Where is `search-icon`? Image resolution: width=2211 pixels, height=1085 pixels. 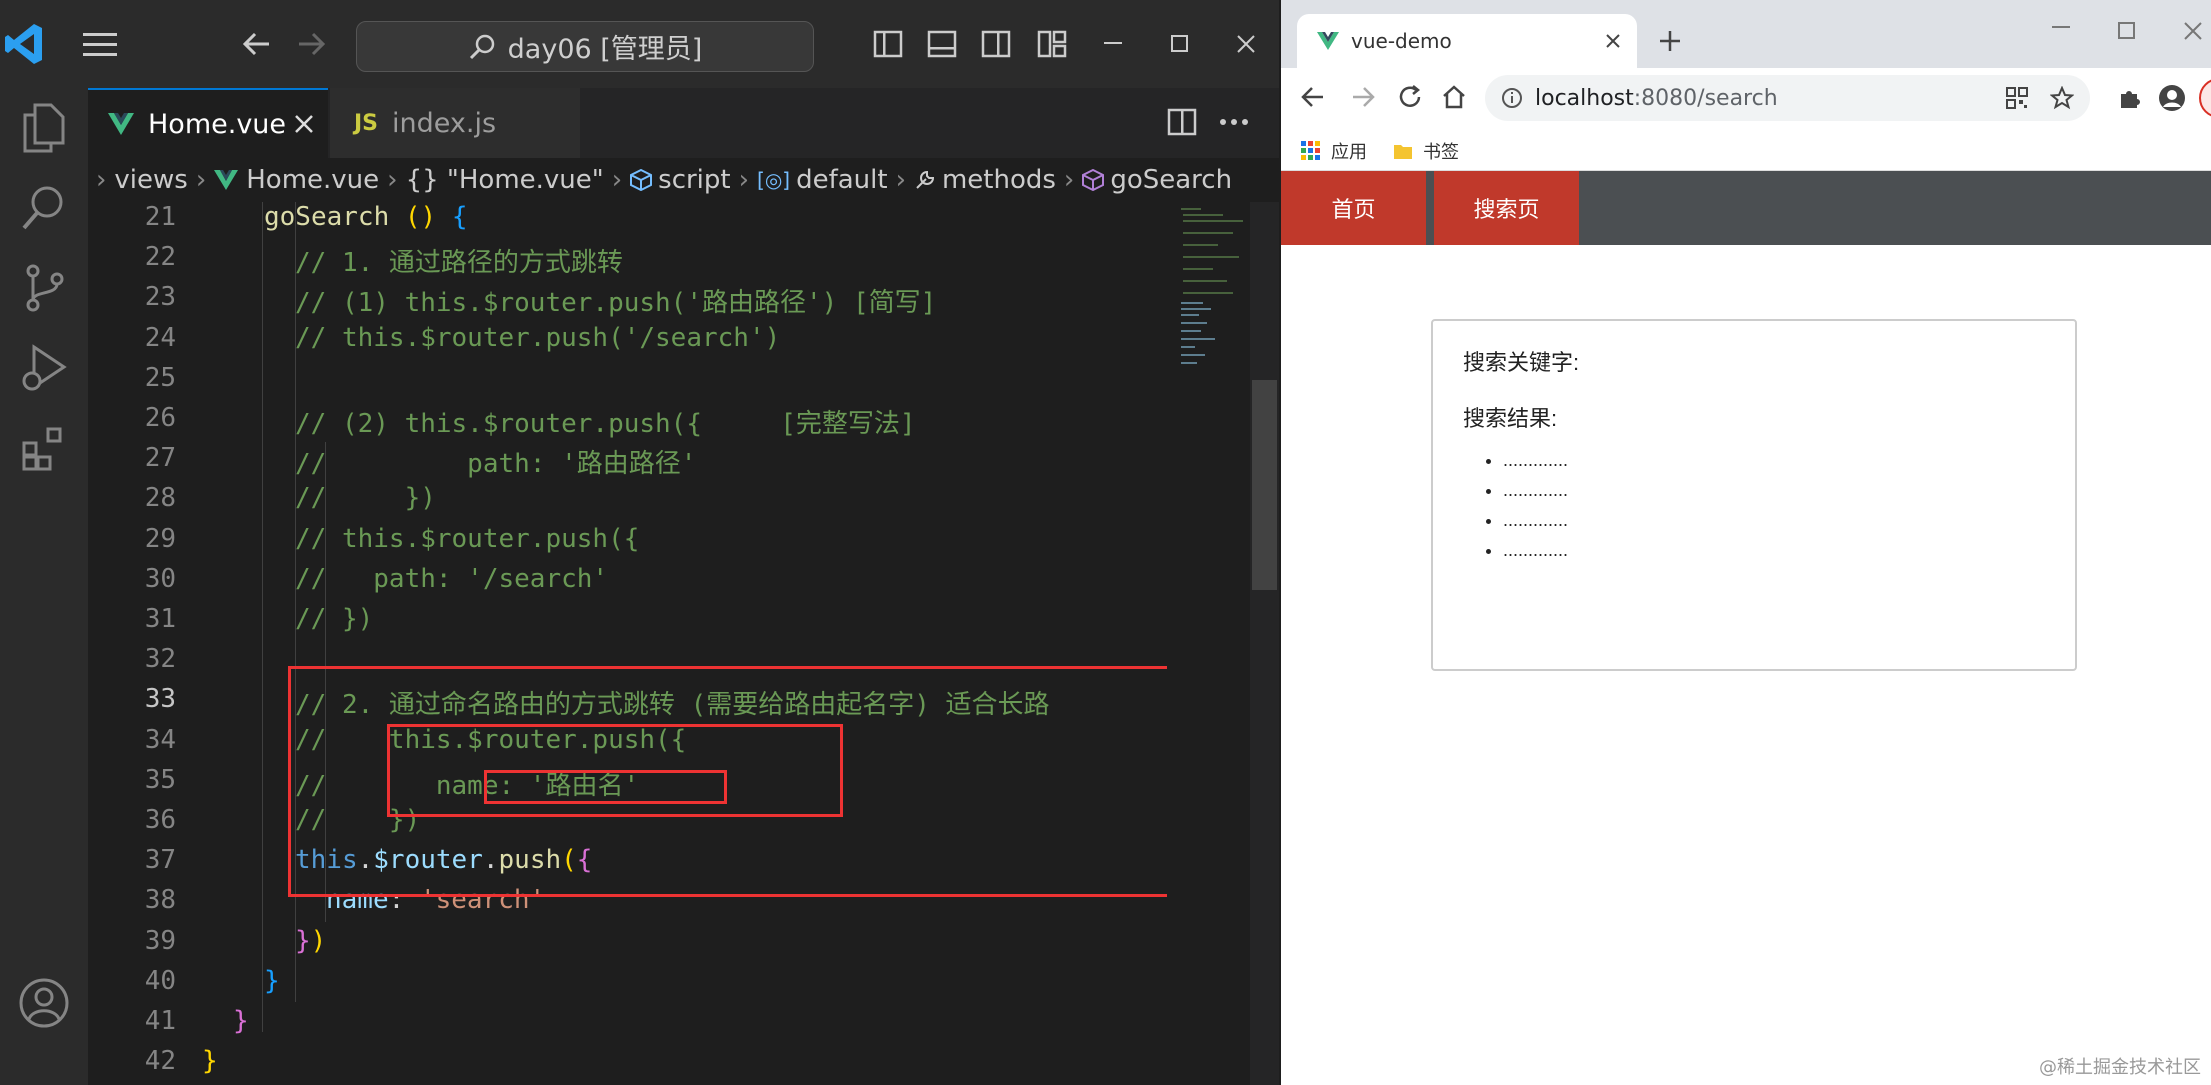
search-icon is located at coordinates (44, 208).